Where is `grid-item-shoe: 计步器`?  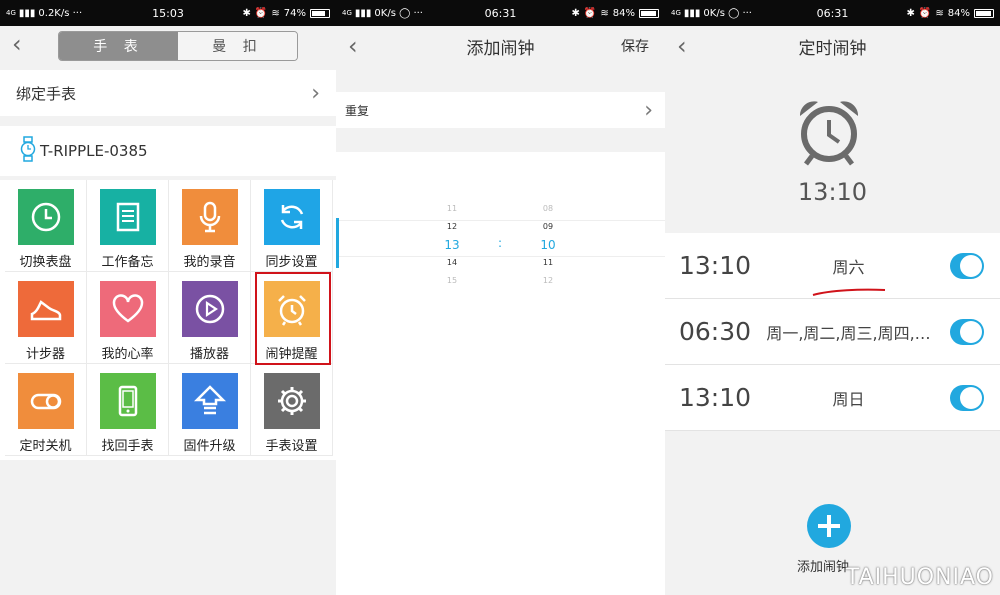 grid-item-shoe: 计步器 is located at coordinates (46, 318).